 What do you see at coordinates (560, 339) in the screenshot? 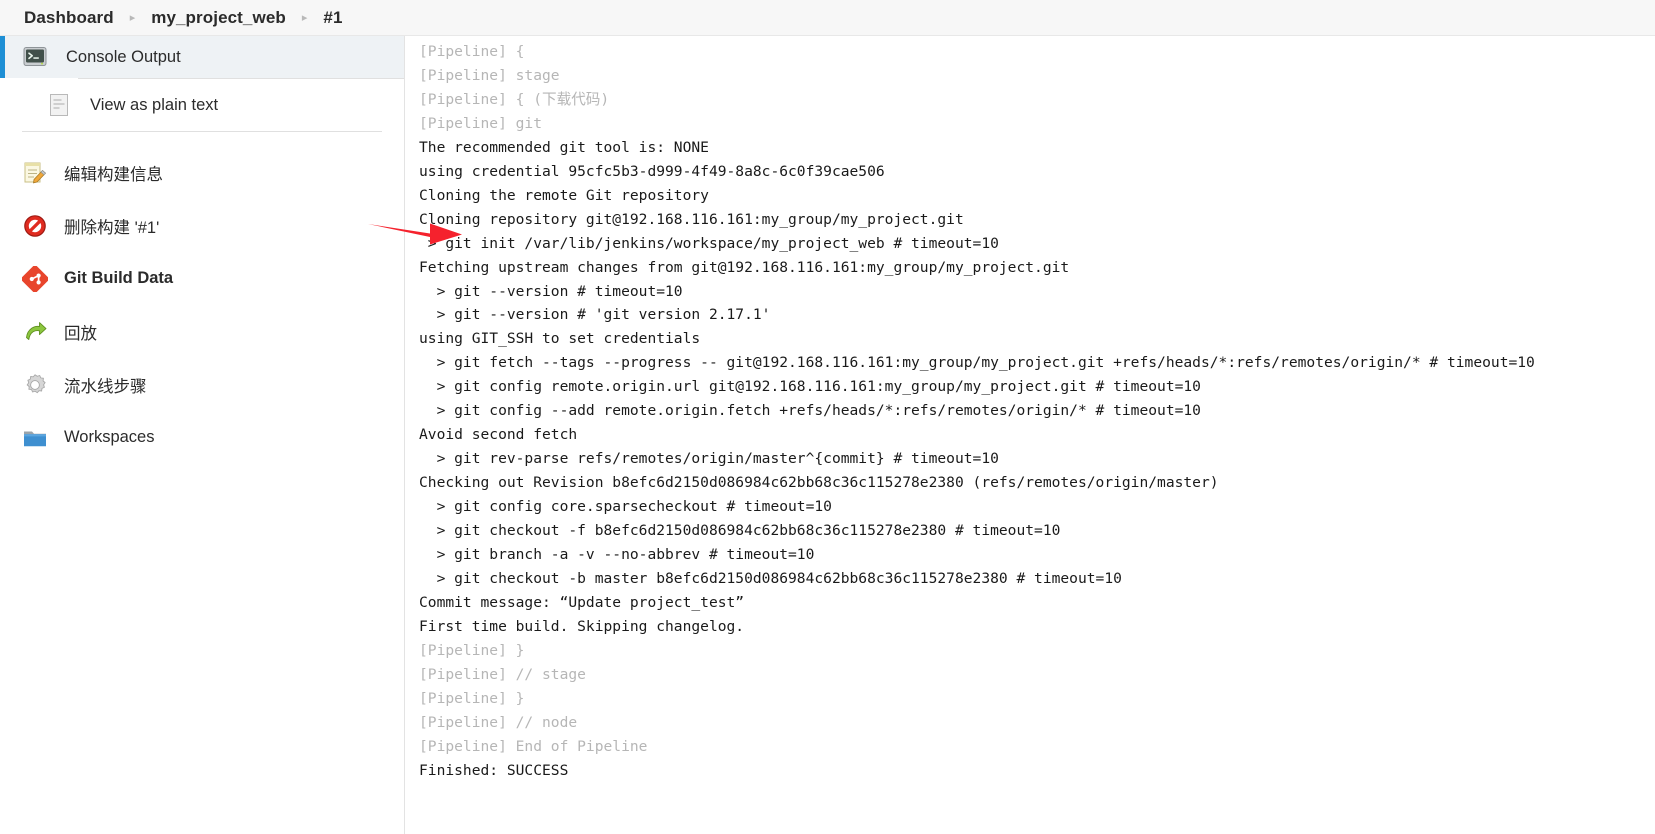
I see `console-line: using GIT_SSH to set credentials` at bounding box center [560, 339].